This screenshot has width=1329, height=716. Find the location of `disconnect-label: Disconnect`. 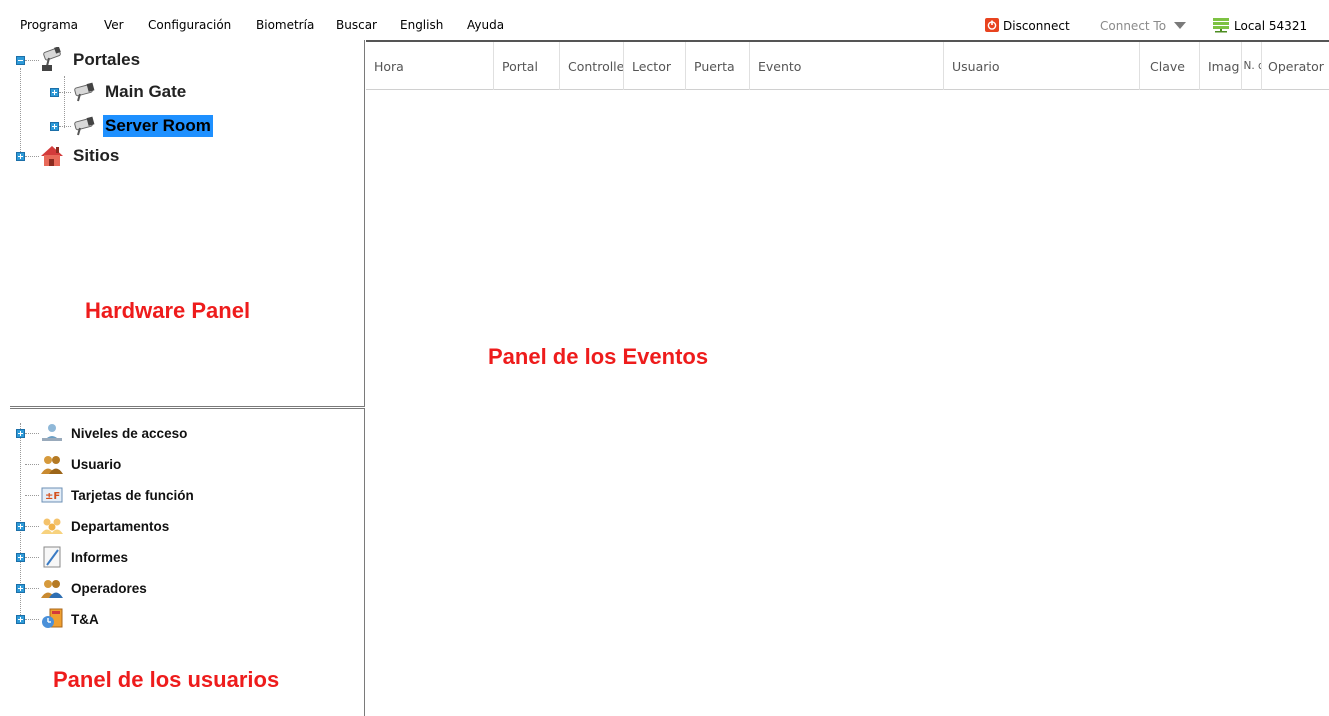

disconnect-label: Disconnect is located at coordinates (1036, 26).